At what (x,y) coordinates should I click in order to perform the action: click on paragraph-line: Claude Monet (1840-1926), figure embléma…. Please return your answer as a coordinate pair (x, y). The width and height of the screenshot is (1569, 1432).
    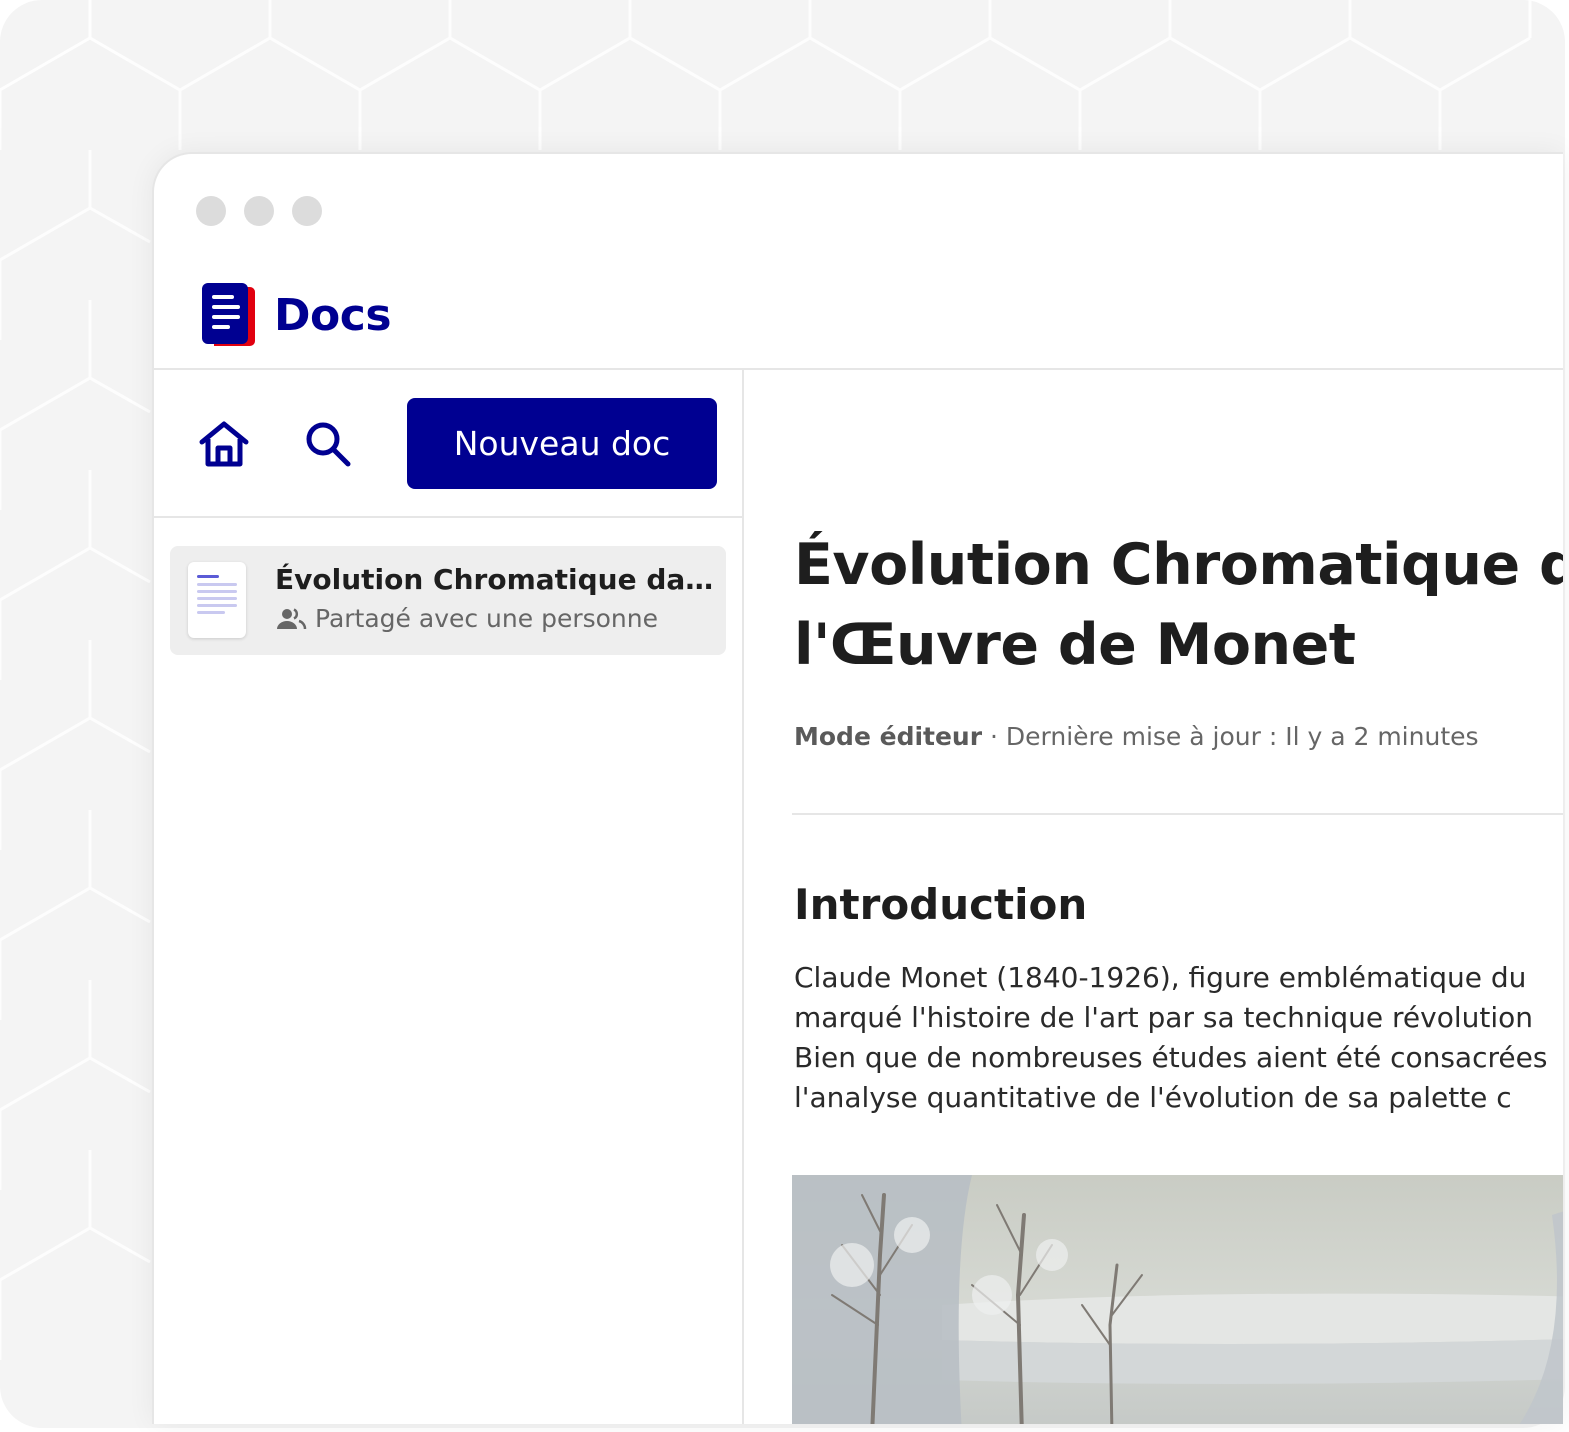
    Looking at the image, I should click on (1160, 977).